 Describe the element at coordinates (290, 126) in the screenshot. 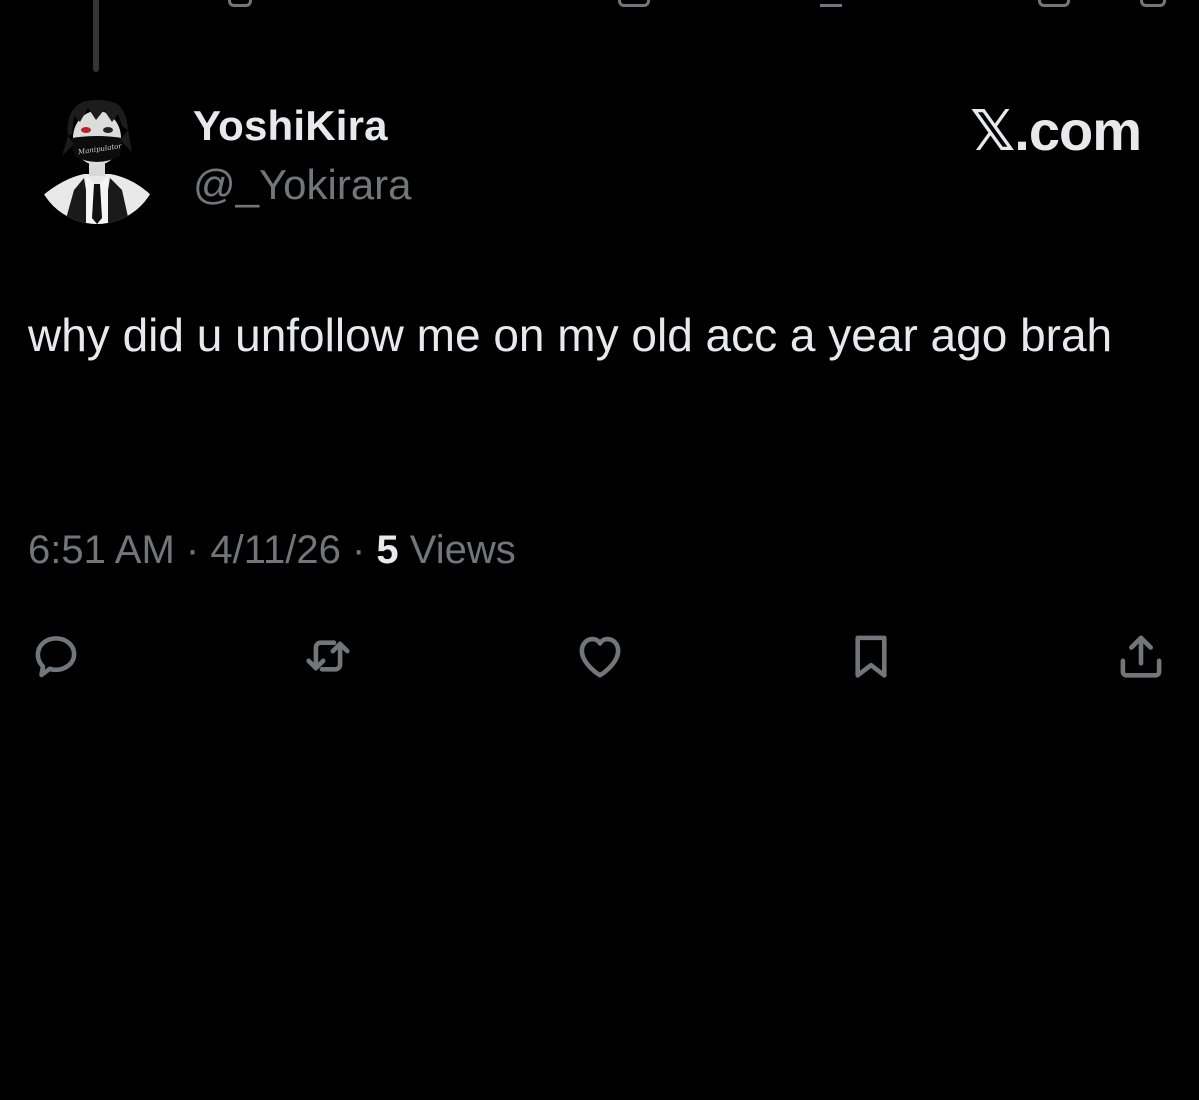

I see `author-display-name: YoshiKira` at that location.